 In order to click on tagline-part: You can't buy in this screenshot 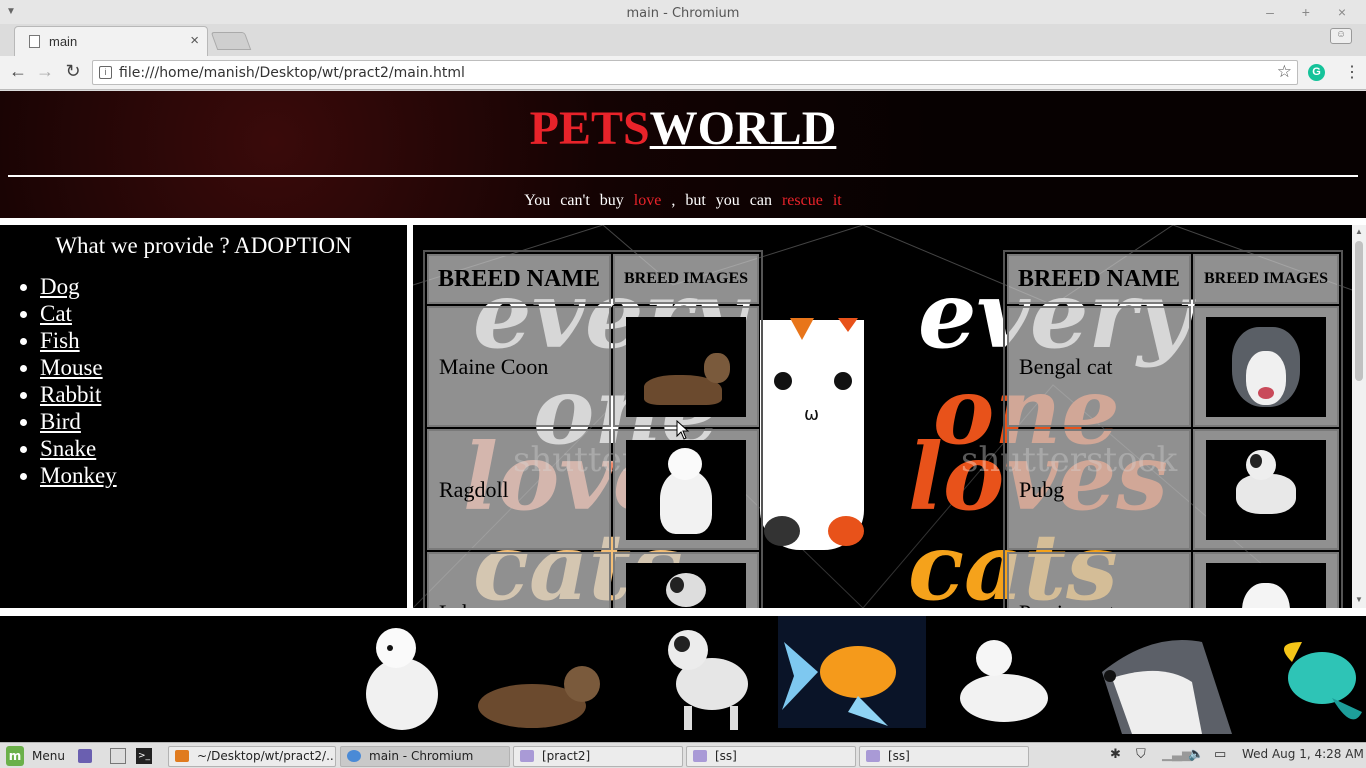, I will do `click(579, 200)`.